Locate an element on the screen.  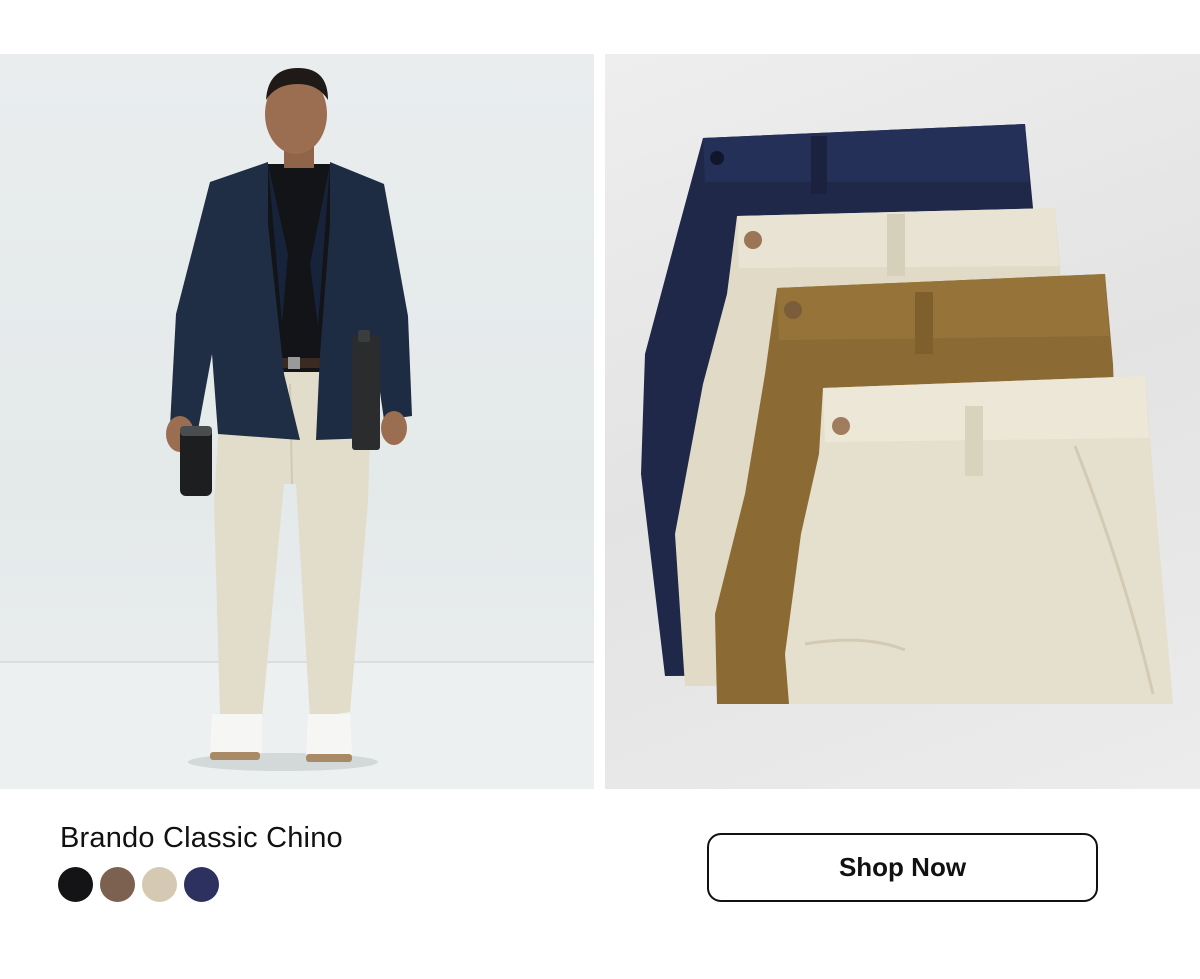
color-swatch-brown is located at coordinates (117, 884).